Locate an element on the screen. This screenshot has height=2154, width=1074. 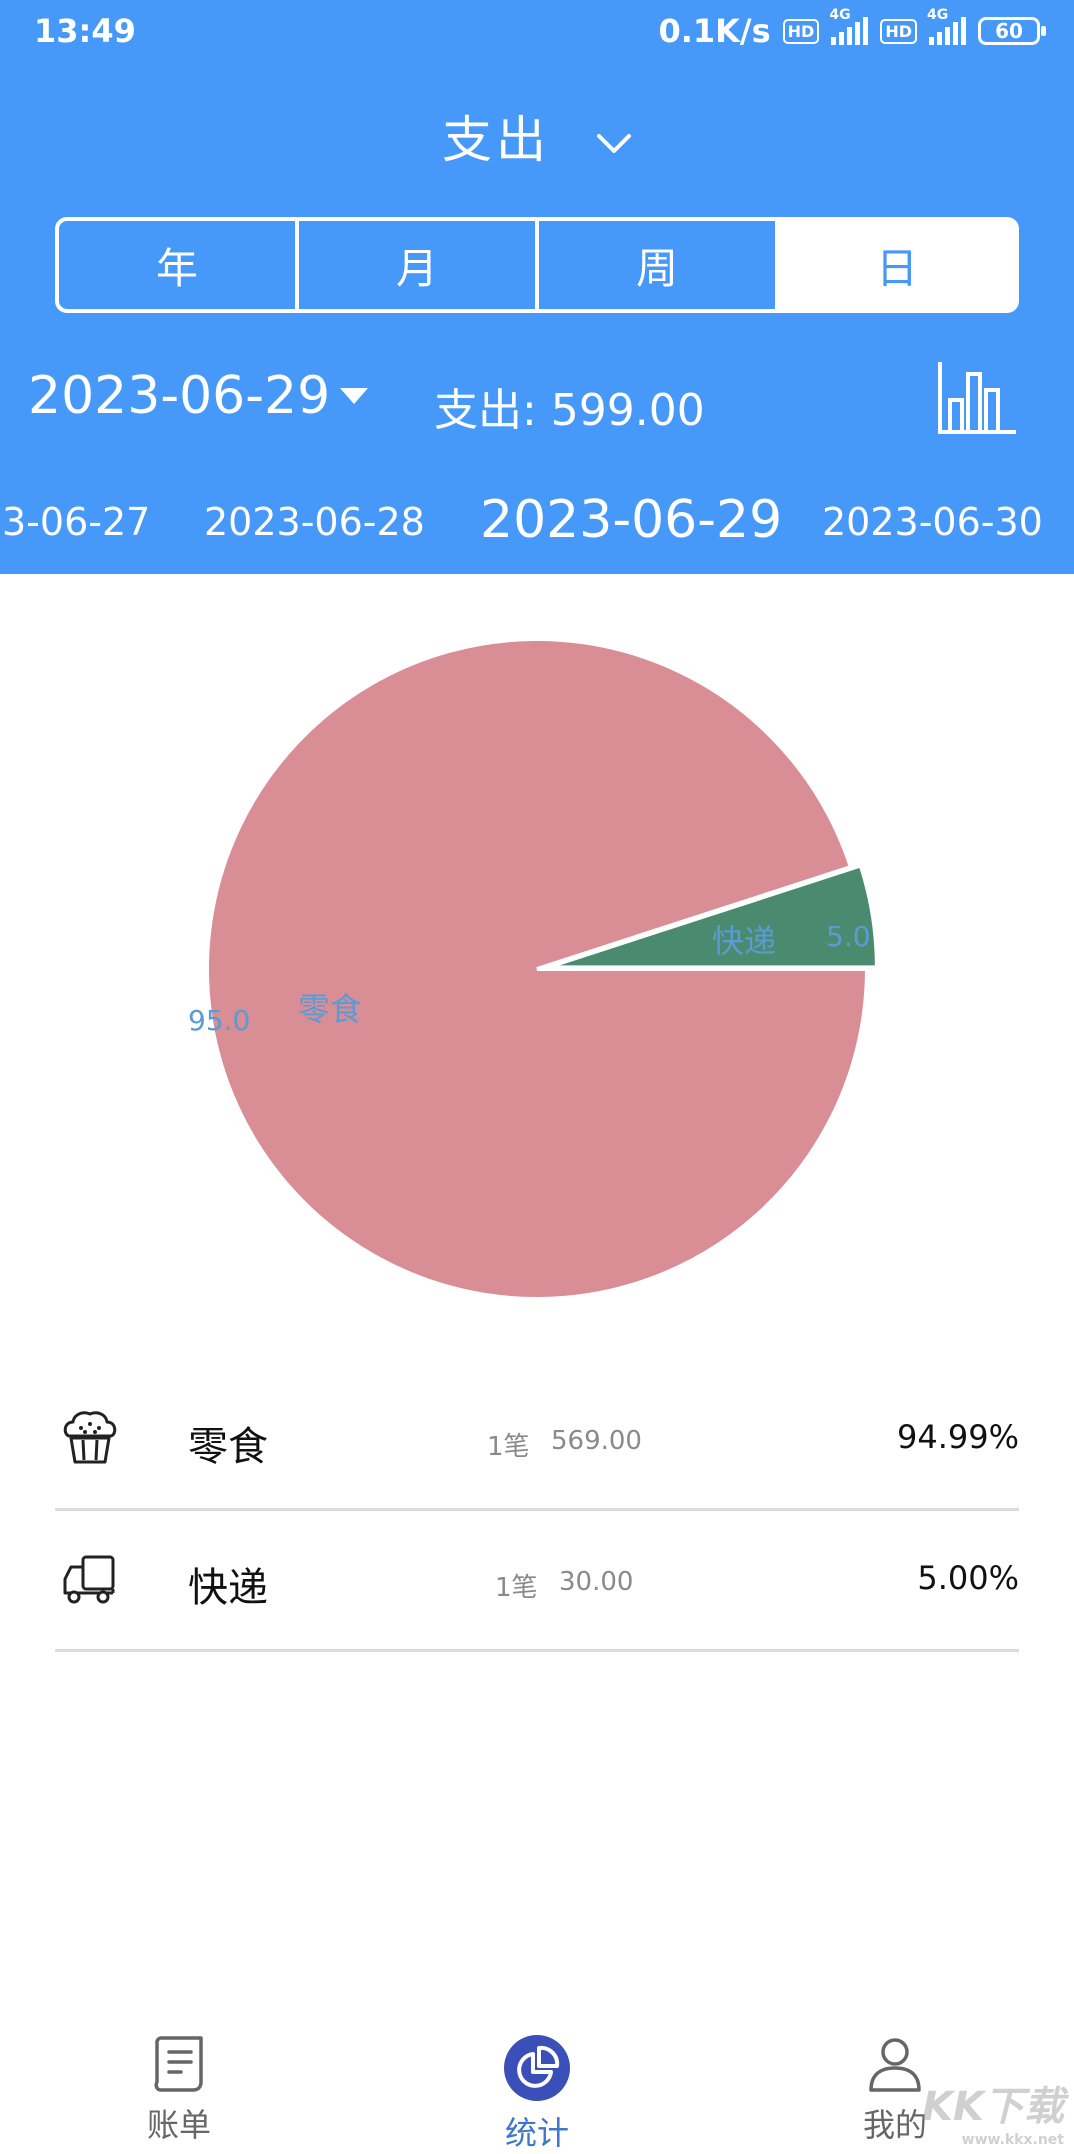
category-percent: 5.00% is located at coordinates (968, 1578).